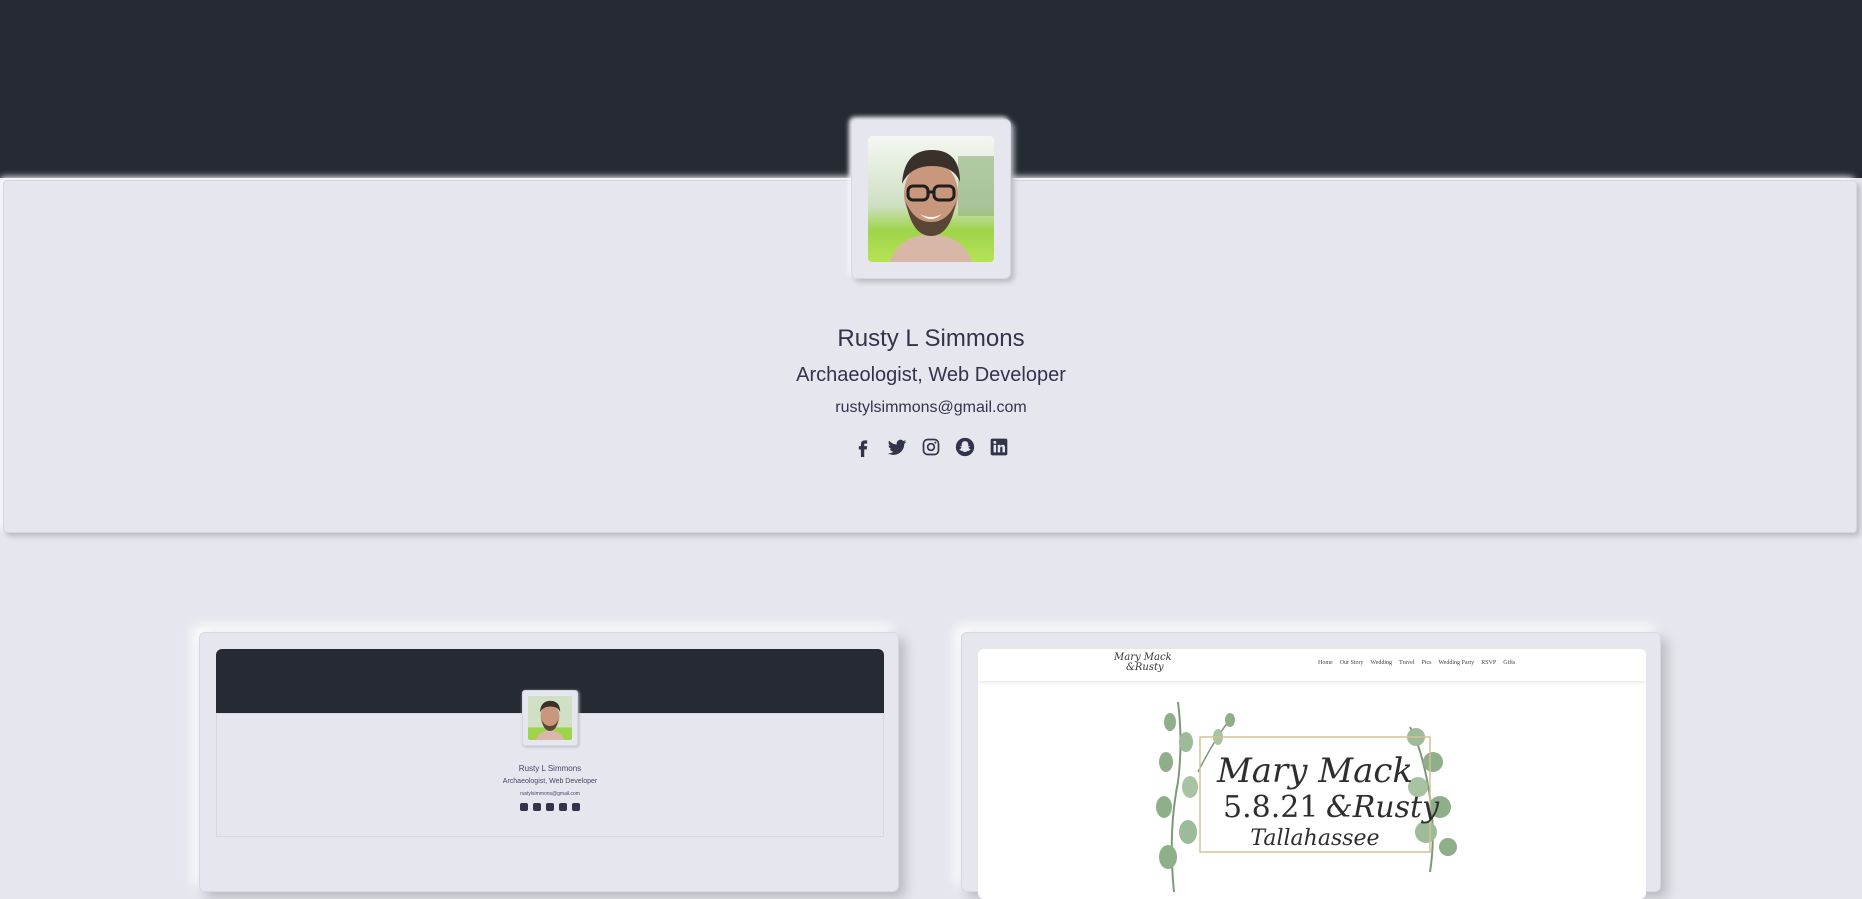 Image resolution: width=1862 pixels, height=899 pixels. I want to click on preview-email: rustylsimmons@gmail.com, so click(550, 794).